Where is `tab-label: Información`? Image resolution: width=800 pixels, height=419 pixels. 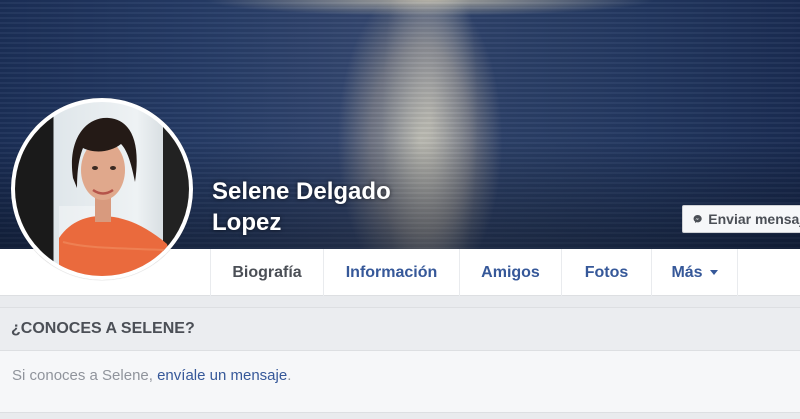 tab-label: Información is located at coordinates (391, 272).